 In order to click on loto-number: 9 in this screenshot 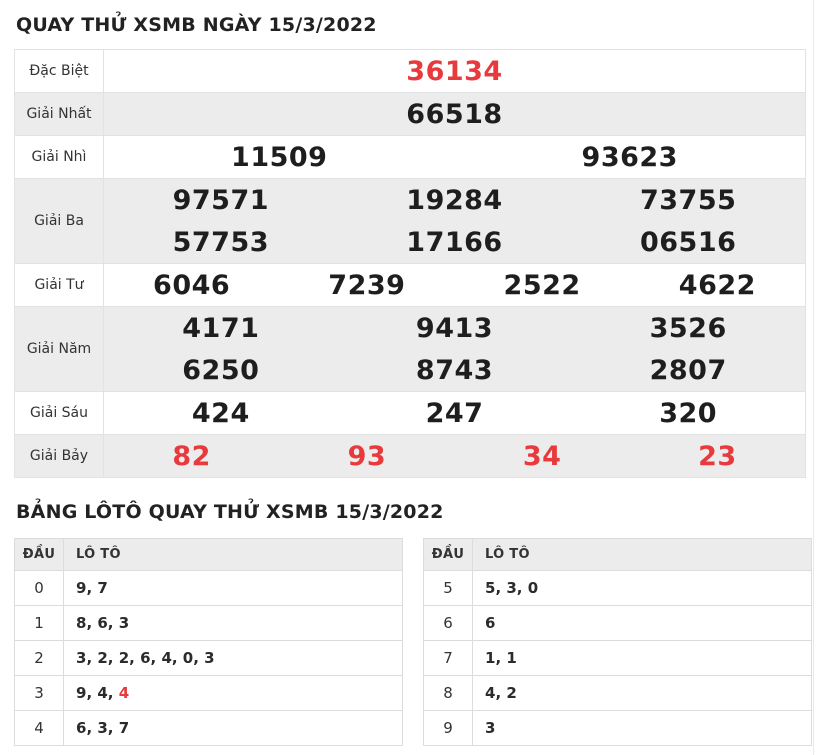, I will do `click(81, 693)`.